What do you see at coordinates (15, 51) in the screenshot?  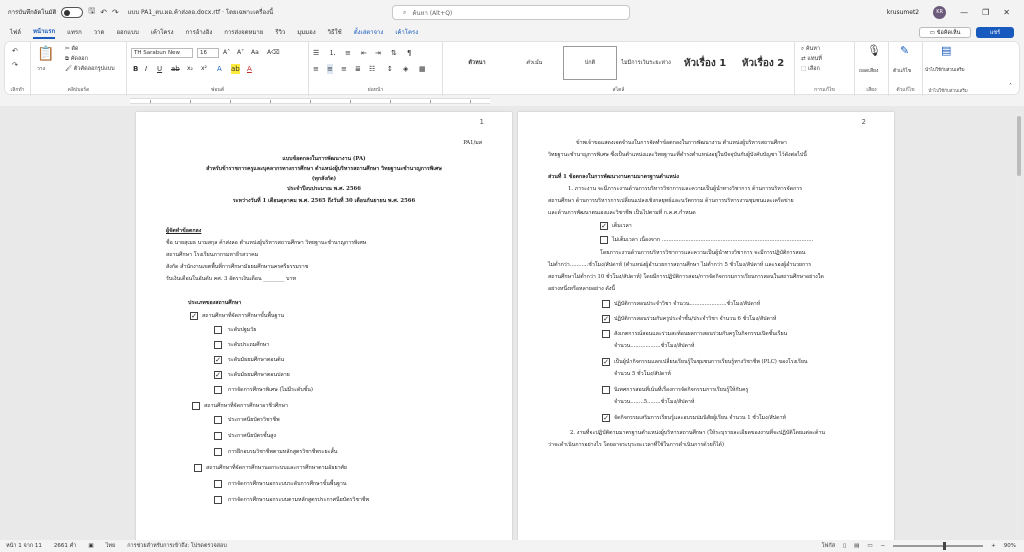 I see `undo-icon: ↶` at bounding box center [15, 51].